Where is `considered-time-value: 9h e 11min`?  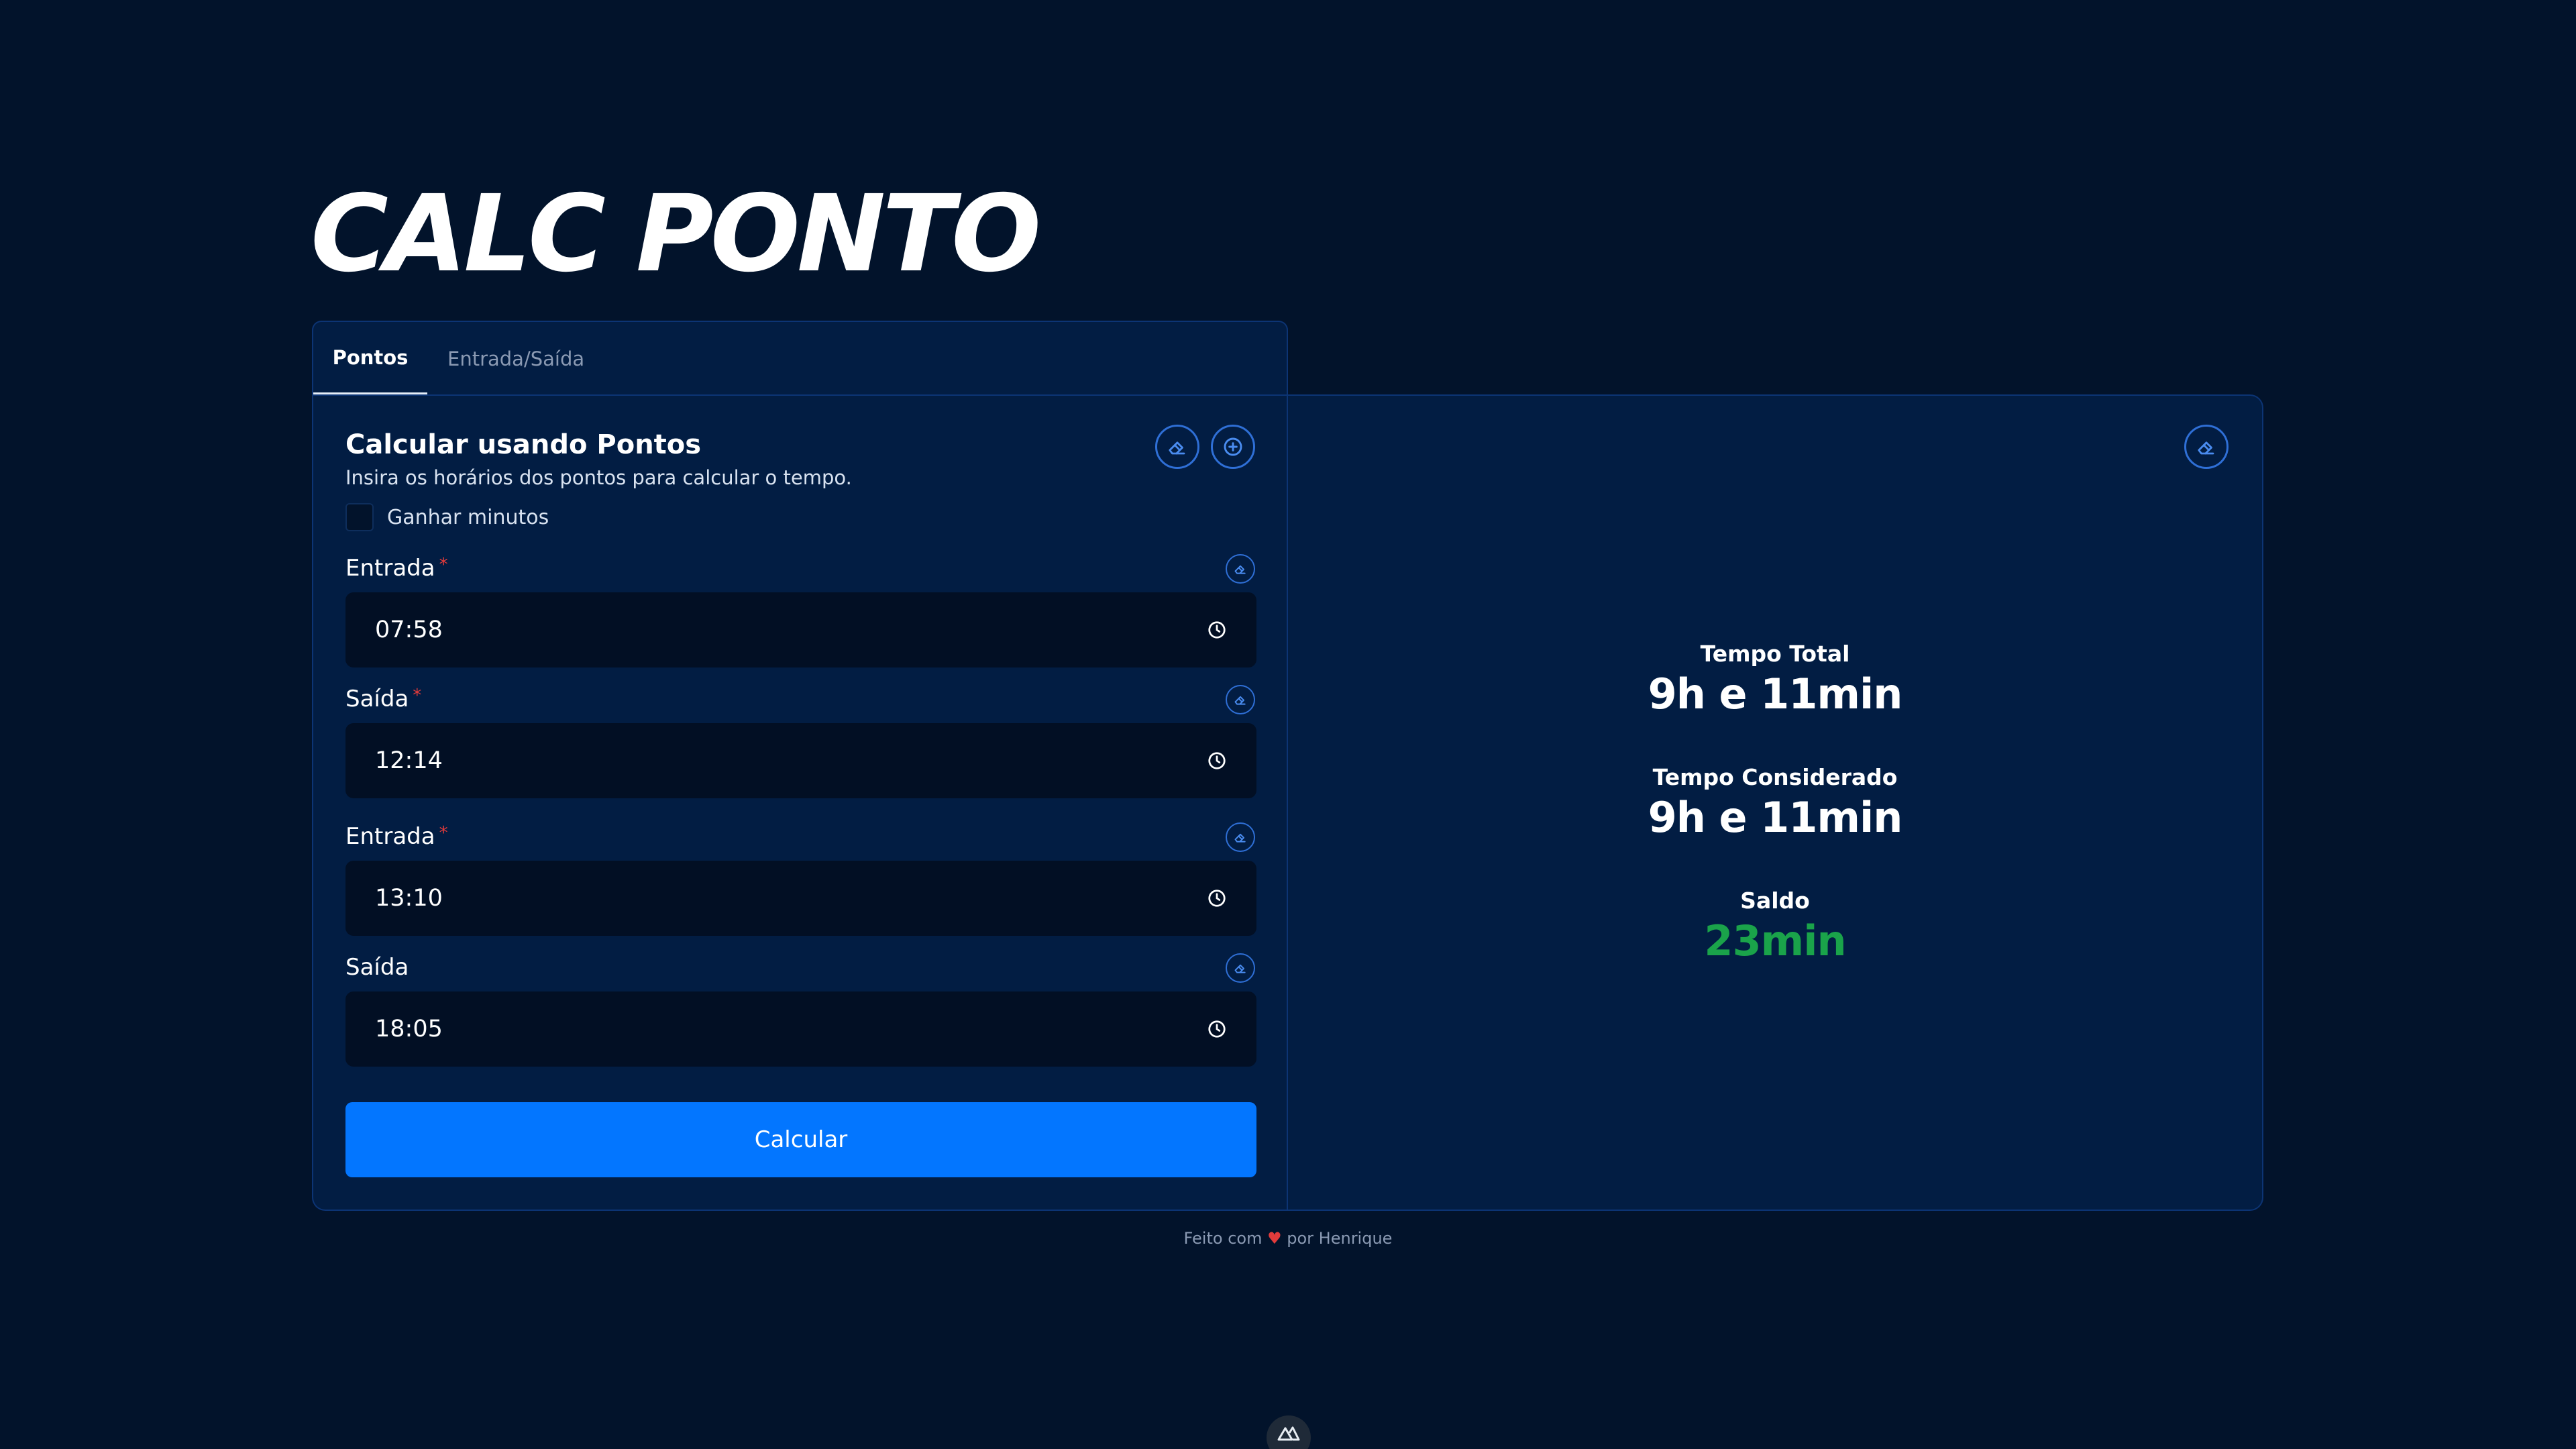
considered-time-value: 9h e 11min is located at coordinates (1775, 817).